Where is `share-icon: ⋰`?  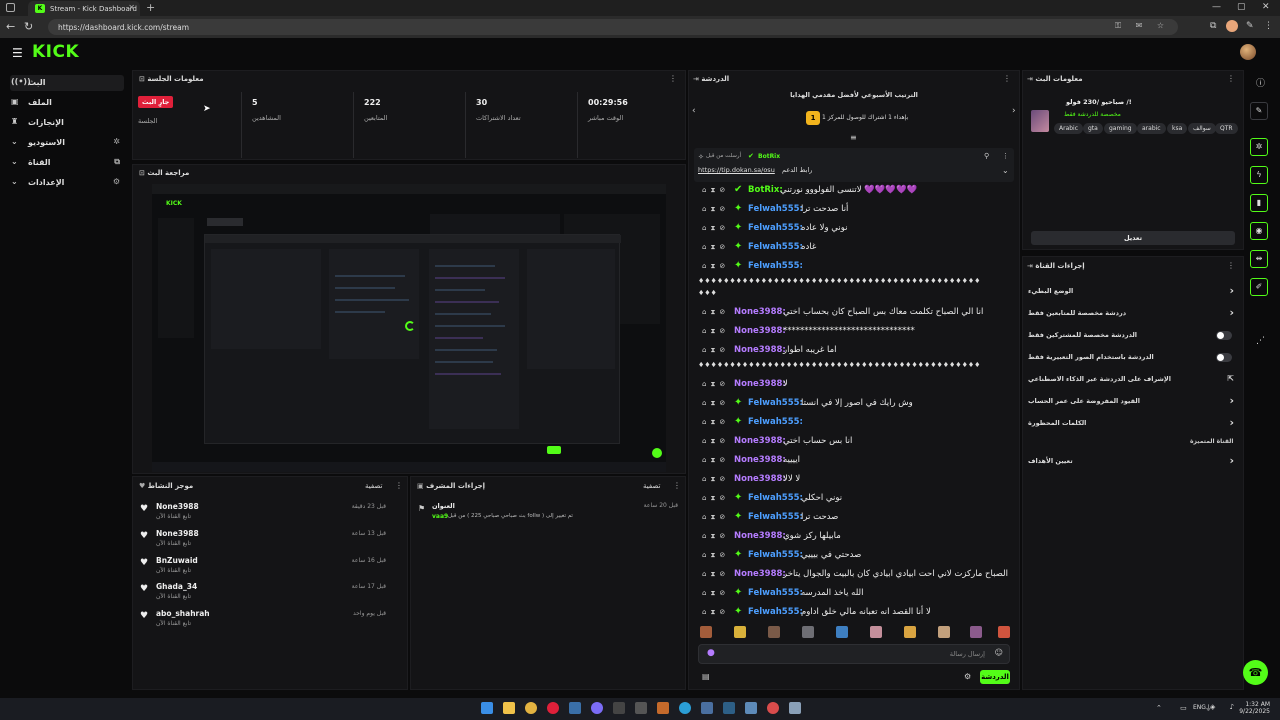 share-icon: ⋰ is located at coordinates (1260, 341).